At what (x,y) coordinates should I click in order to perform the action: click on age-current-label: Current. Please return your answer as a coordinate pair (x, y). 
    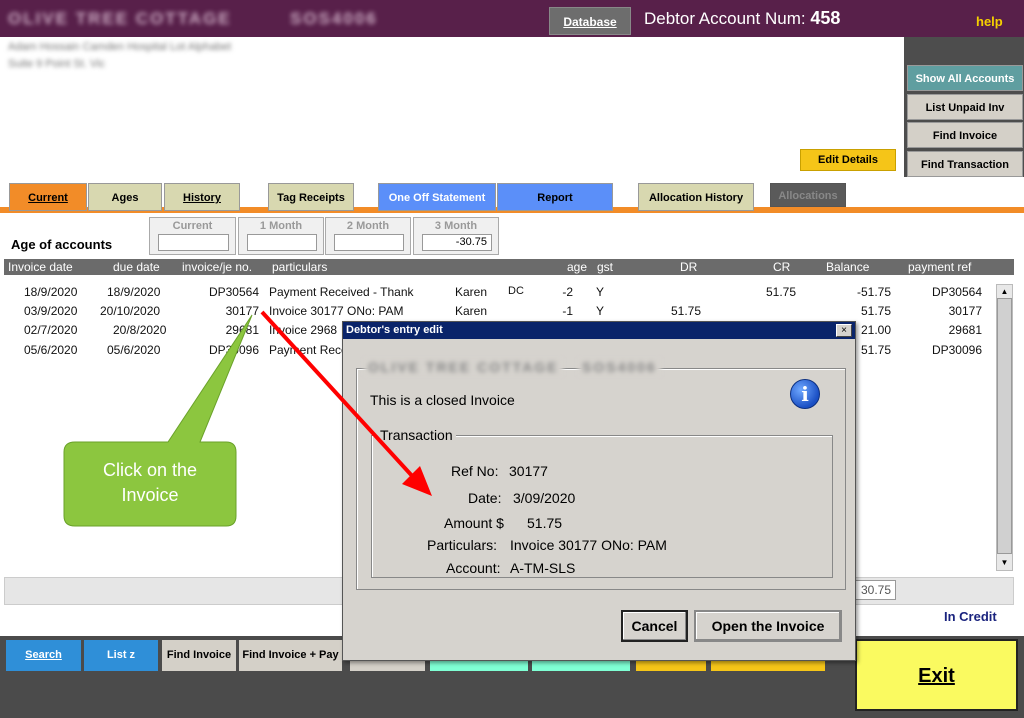
    Looking at the image, I should click on (192, 226).